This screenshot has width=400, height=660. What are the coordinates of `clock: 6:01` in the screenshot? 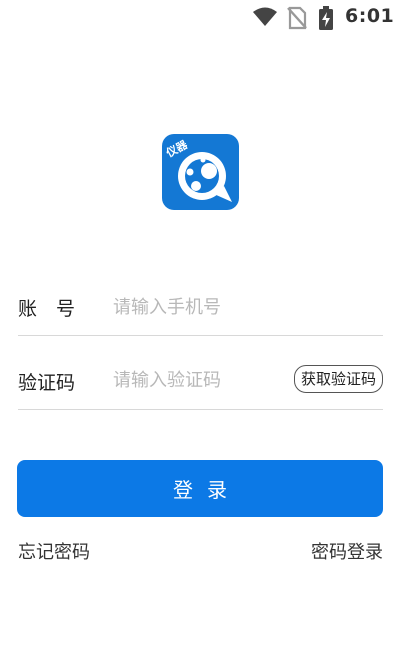 It's located at (370, 16).